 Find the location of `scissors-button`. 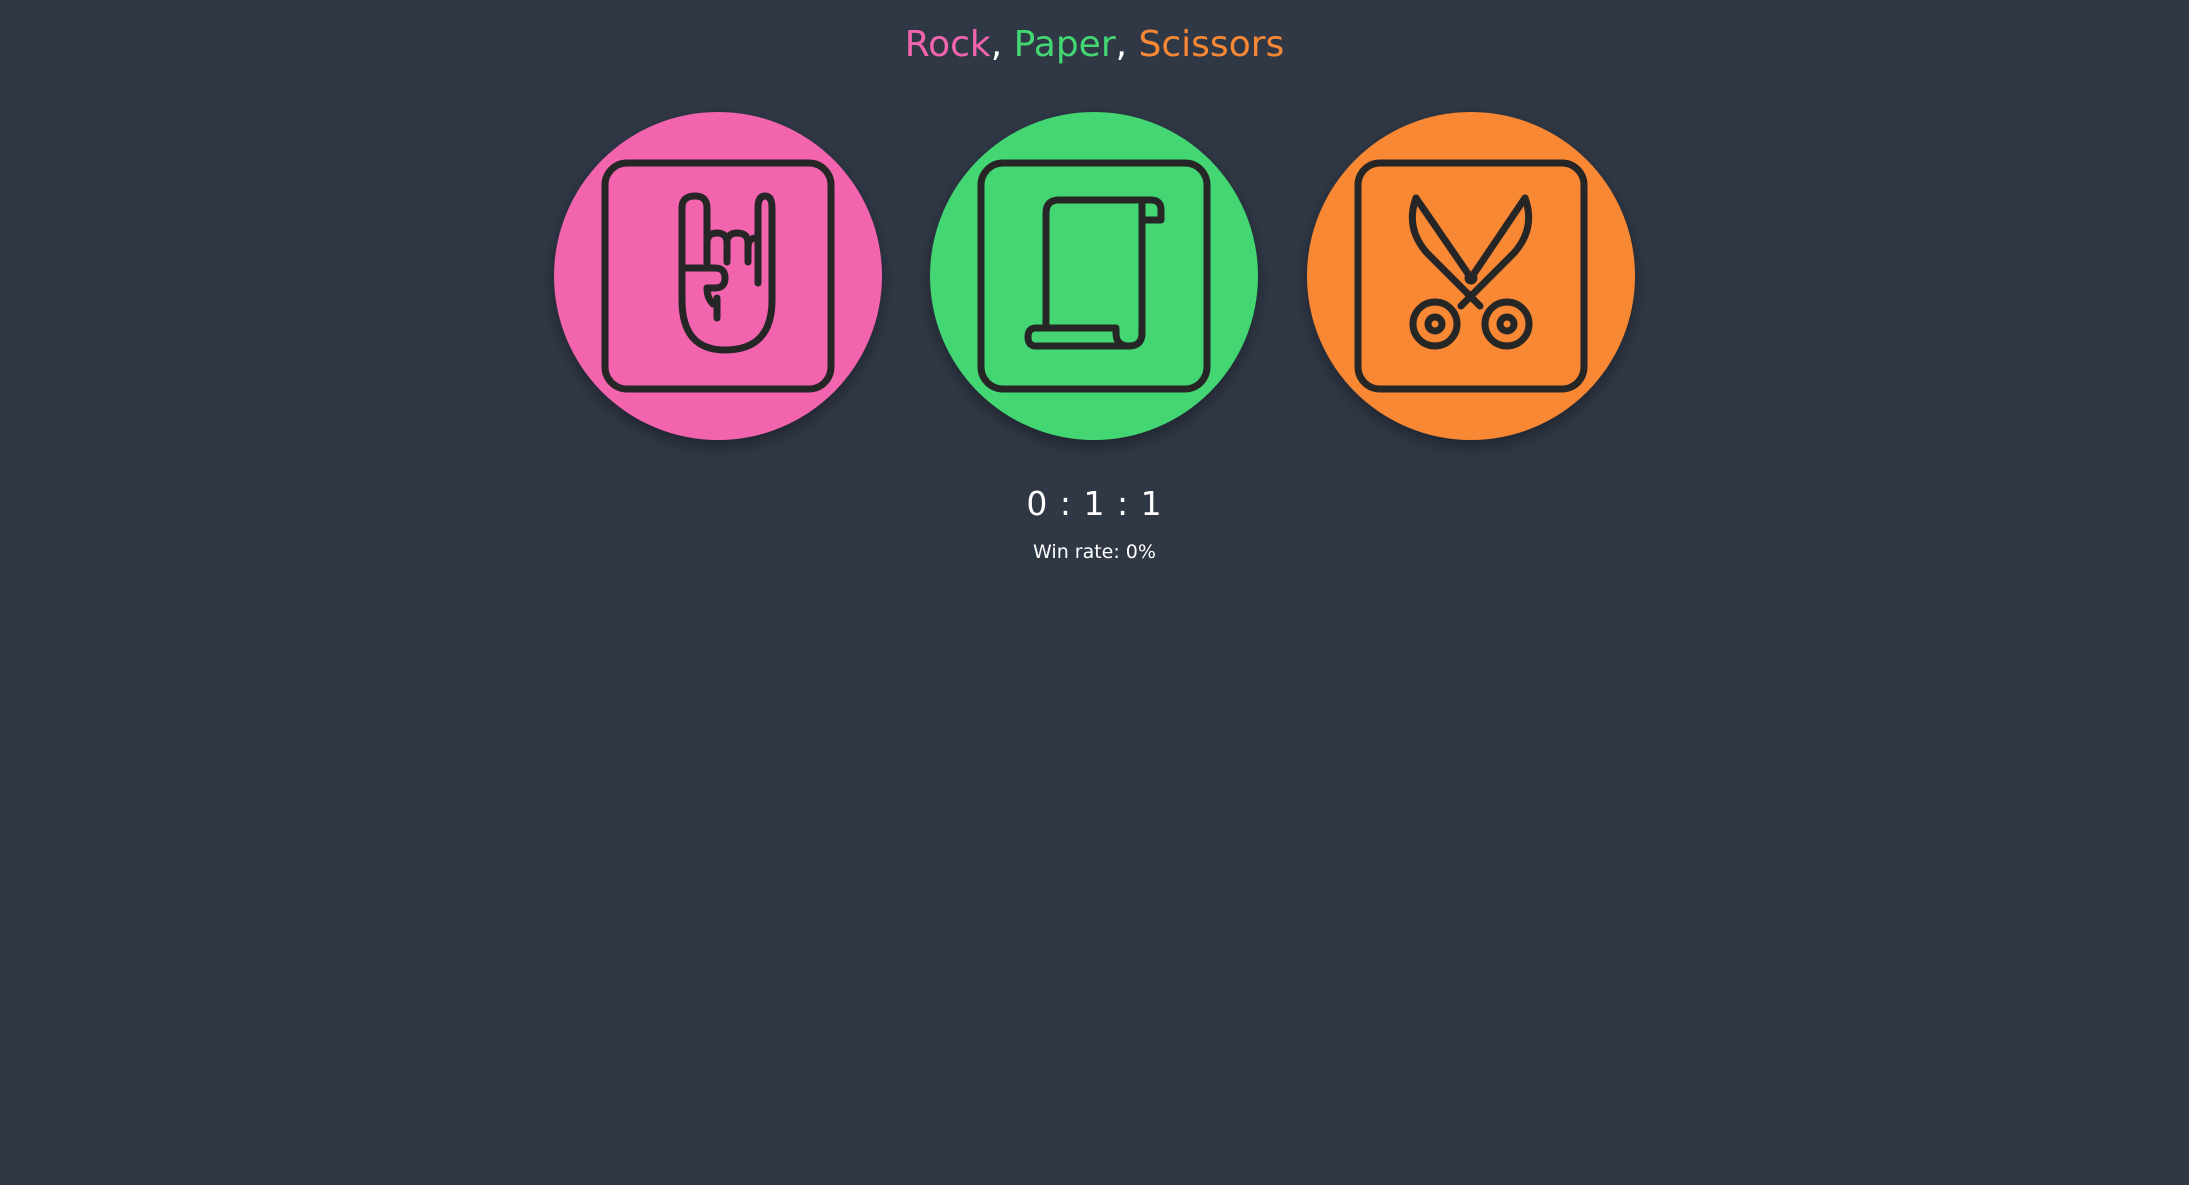

scissors-button is located at coordinates (1471, 276).